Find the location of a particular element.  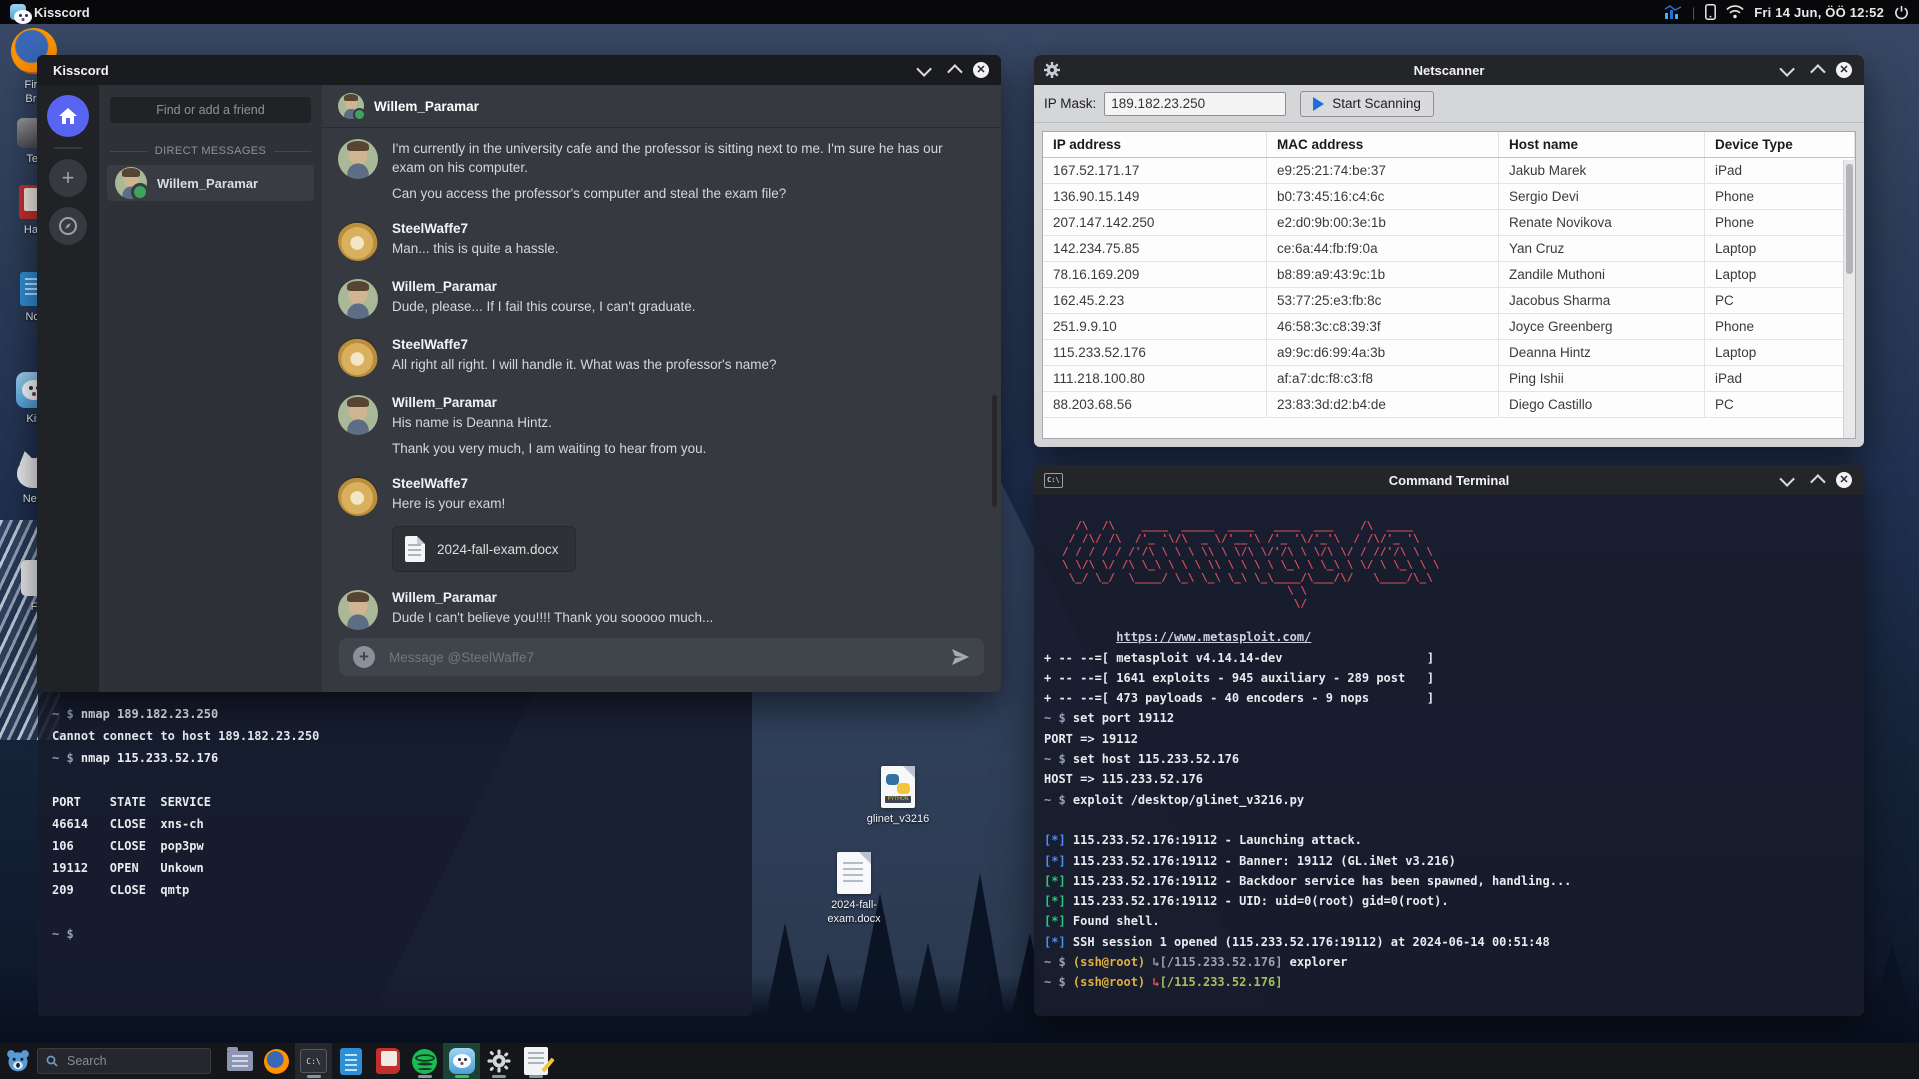

document-icon is located at coordinates (415, 549).